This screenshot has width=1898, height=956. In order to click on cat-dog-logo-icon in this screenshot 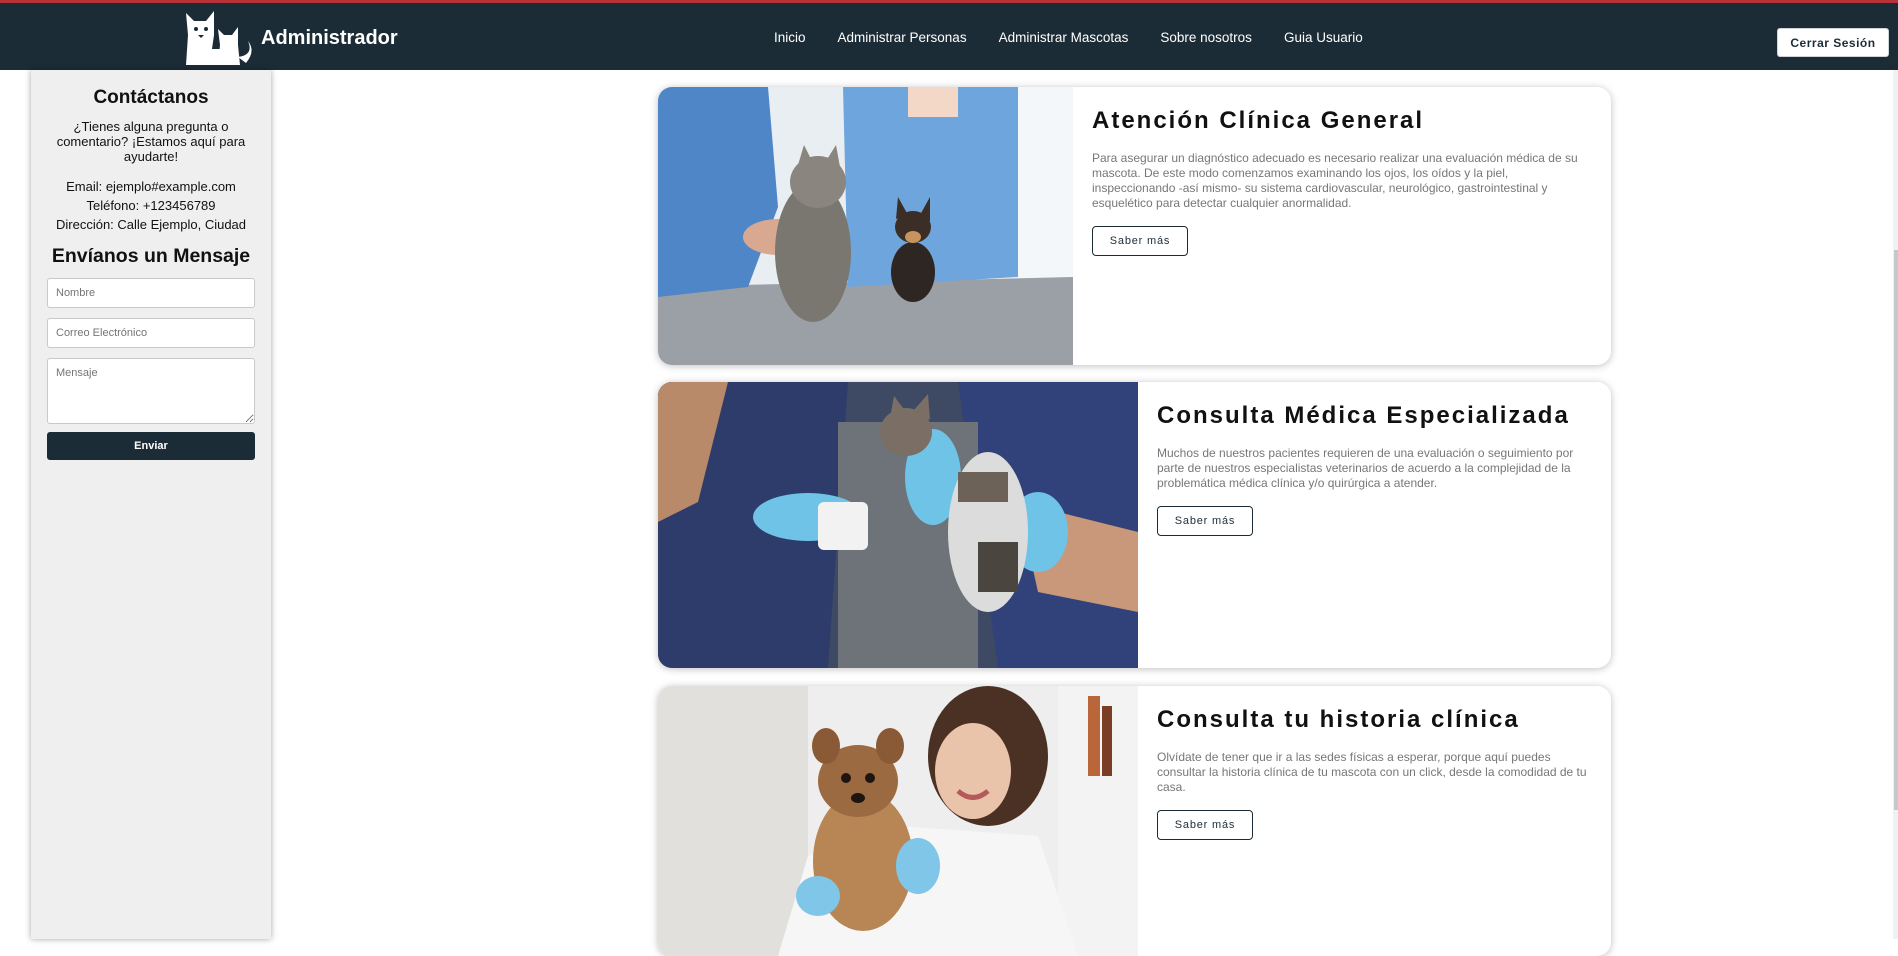, I will do `click(220, 38)`.